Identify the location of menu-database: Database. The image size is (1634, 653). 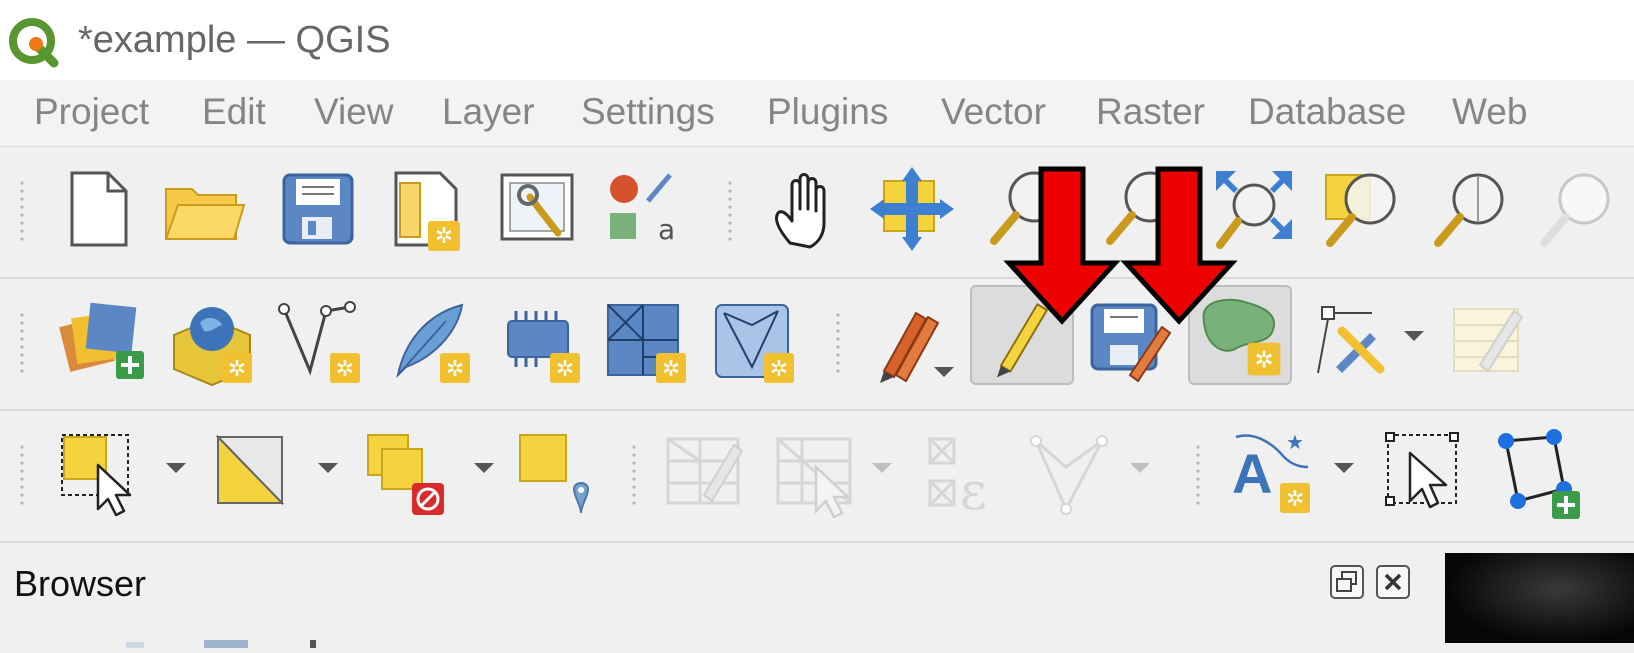
(1327, 112).